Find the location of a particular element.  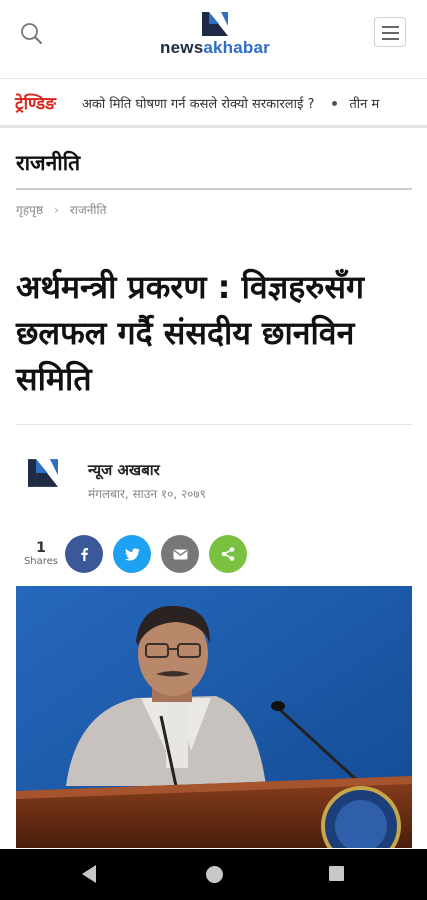

recent-apps-icon is located at coordinates (336, 873).